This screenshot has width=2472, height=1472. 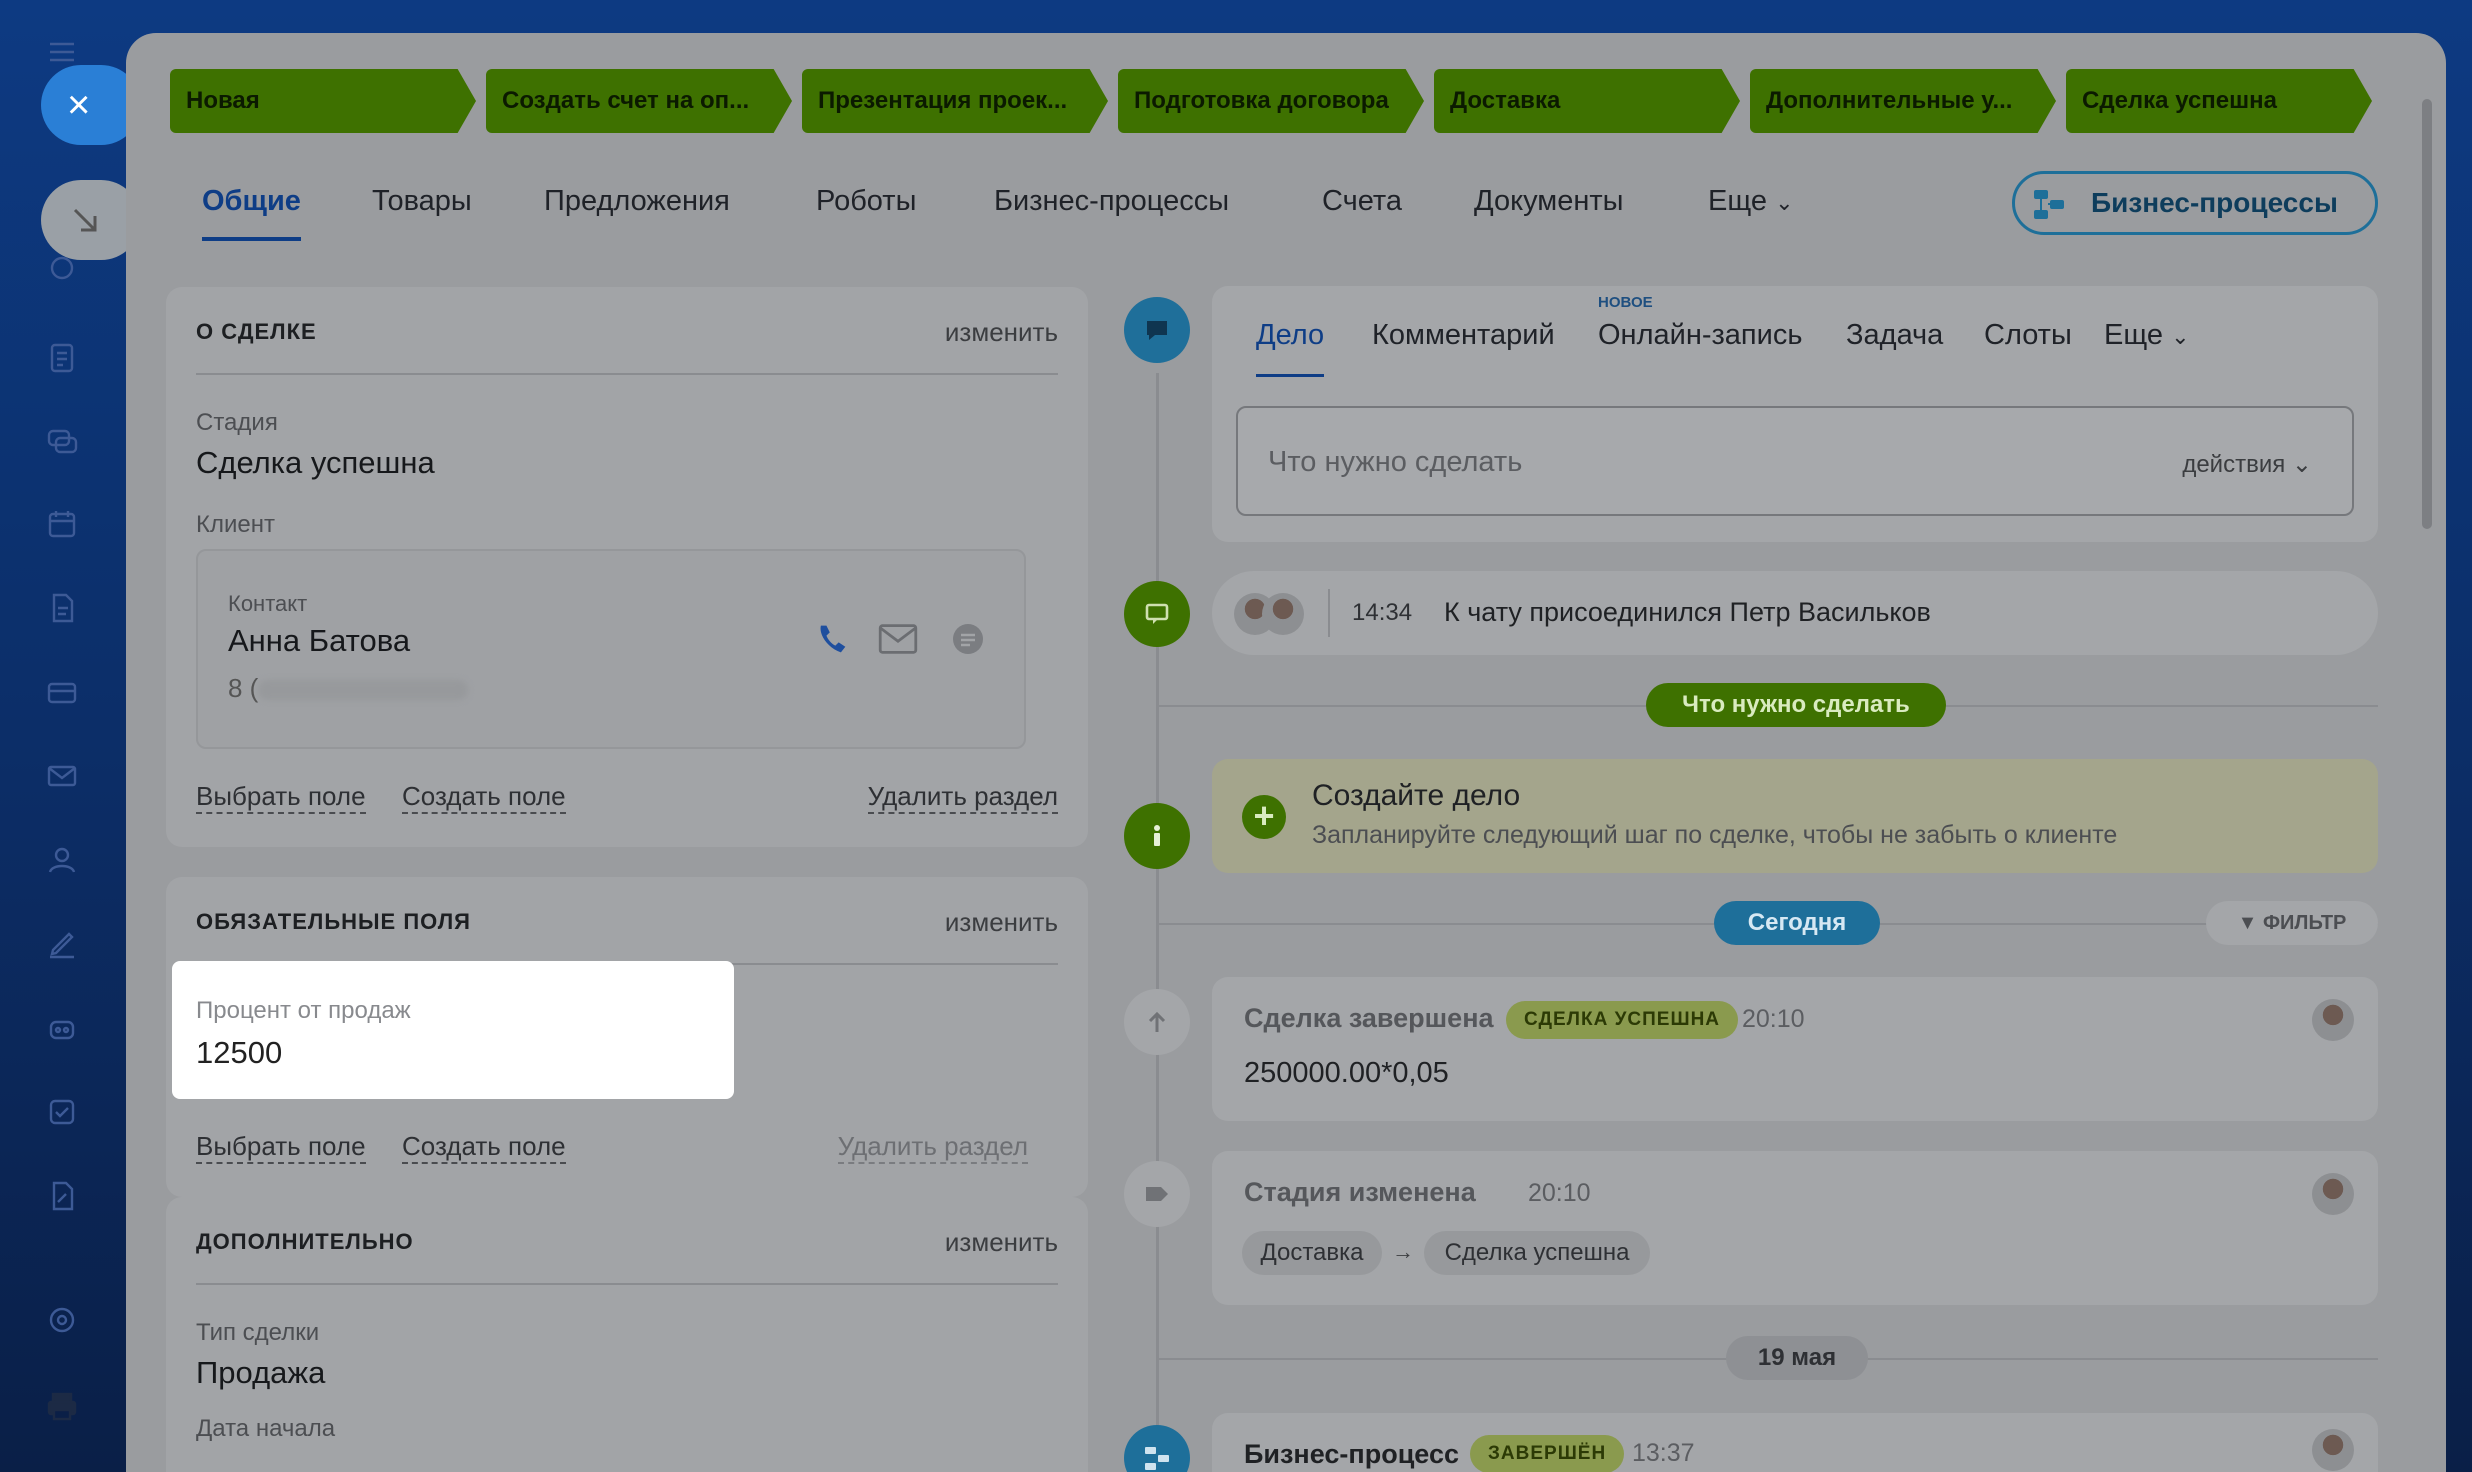 What do you see at coordinates (261, 1372) in the screenshot?
I see `deal-type-value: Продажа` at bounding box center [261, 1372].